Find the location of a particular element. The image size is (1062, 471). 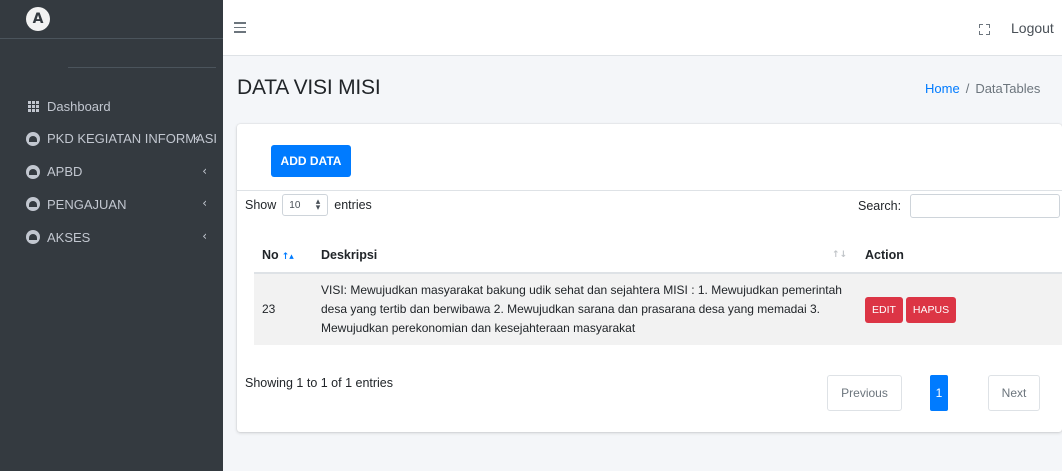

sidebar-item-label: APBD is located at coordinates (65, 172).